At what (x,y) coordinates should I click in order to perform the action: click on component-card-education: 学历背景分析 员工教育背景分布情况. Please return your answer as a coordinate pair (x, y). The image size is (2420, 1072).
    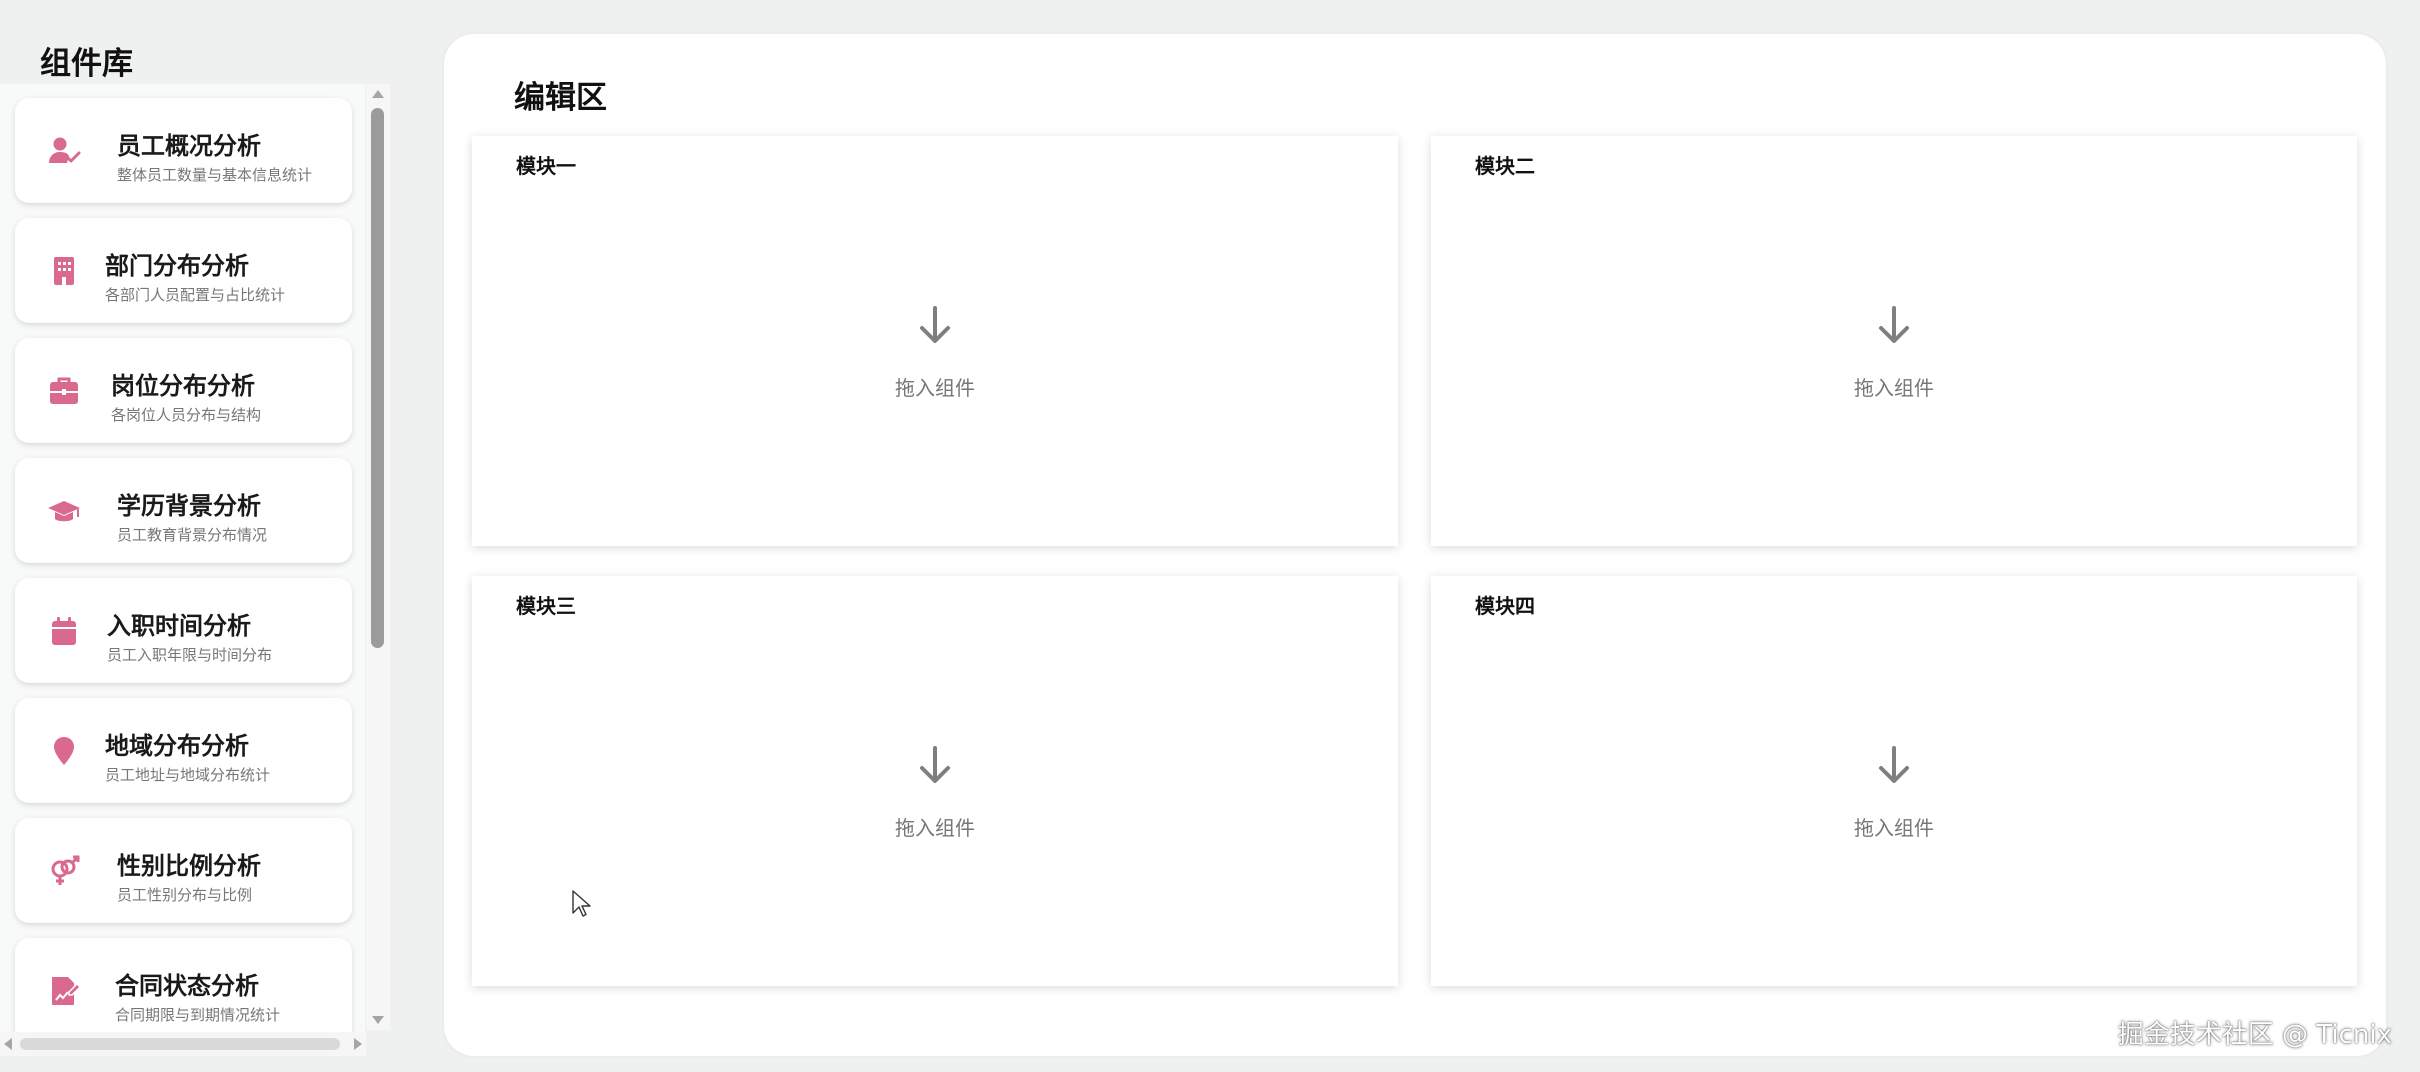
    Looking at the image, I should click on (183, 510).